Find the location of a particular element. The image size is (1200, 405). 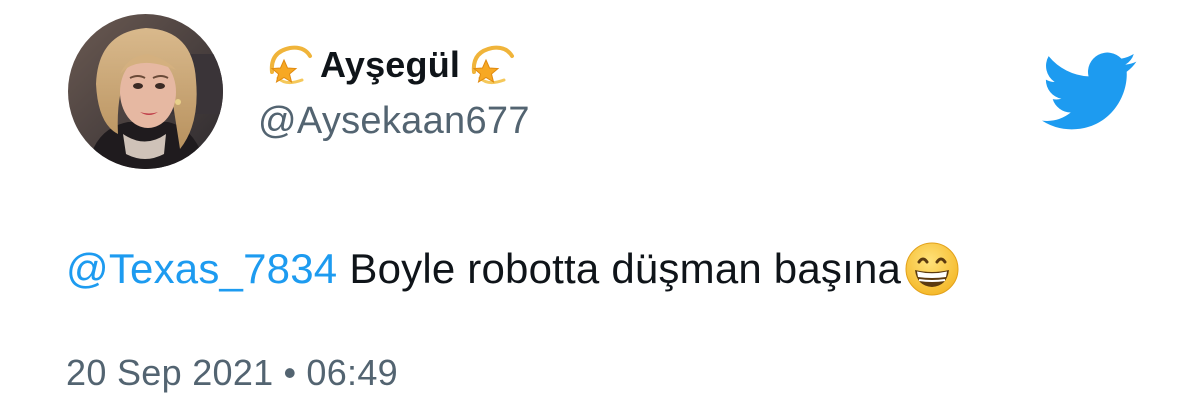

avatar is located at coordinates (145, 91).